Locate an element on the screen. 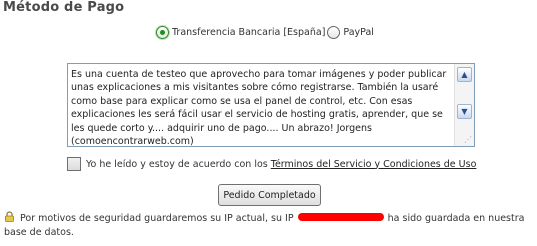 Image resolution: width=537 pixels, height=246 pixels. payment-method-options: Transferencia Bancaria [España] PayPal is located at coordinates (266, 32).